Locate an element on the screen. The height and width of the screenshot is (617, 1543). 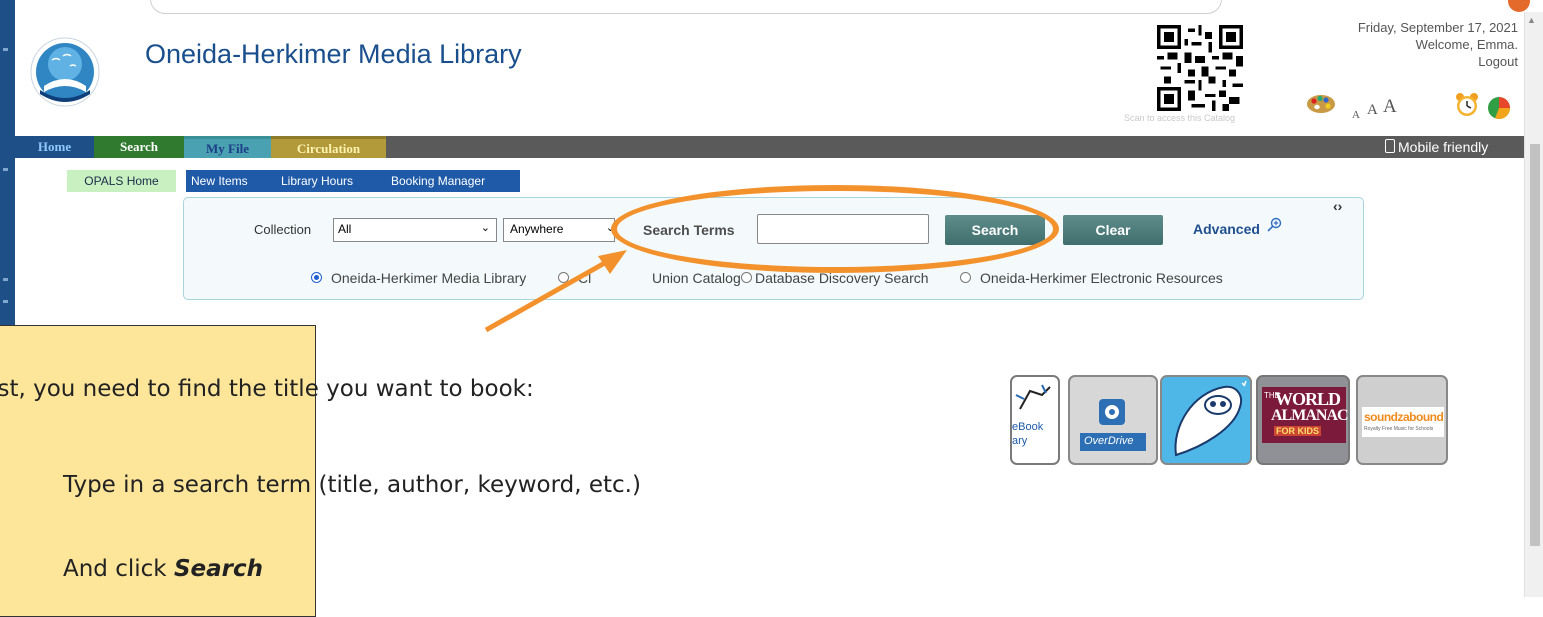
radio-label: Oneida-Herkimer Electronic Resources is located at coordinates (1101, 278).